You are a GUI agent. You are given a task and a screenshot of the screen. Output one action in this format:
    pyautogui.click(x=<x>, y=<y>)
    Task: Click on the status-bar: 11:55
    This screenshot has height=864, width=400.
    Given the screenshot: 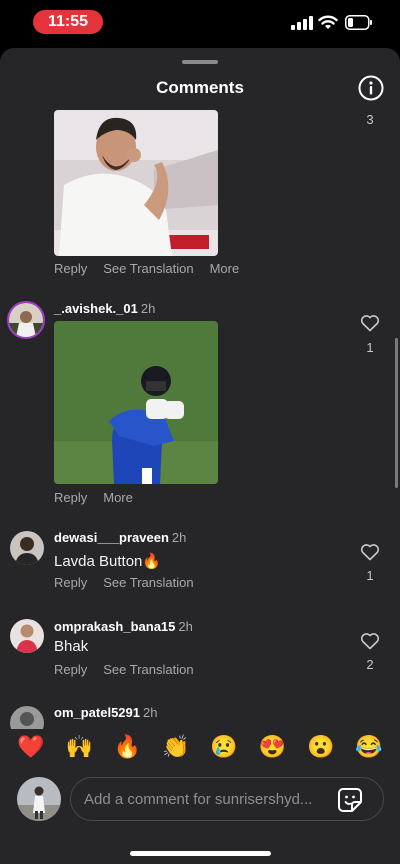 What is the action you would take?
    pyautogui.click(x=200, y=24)
    